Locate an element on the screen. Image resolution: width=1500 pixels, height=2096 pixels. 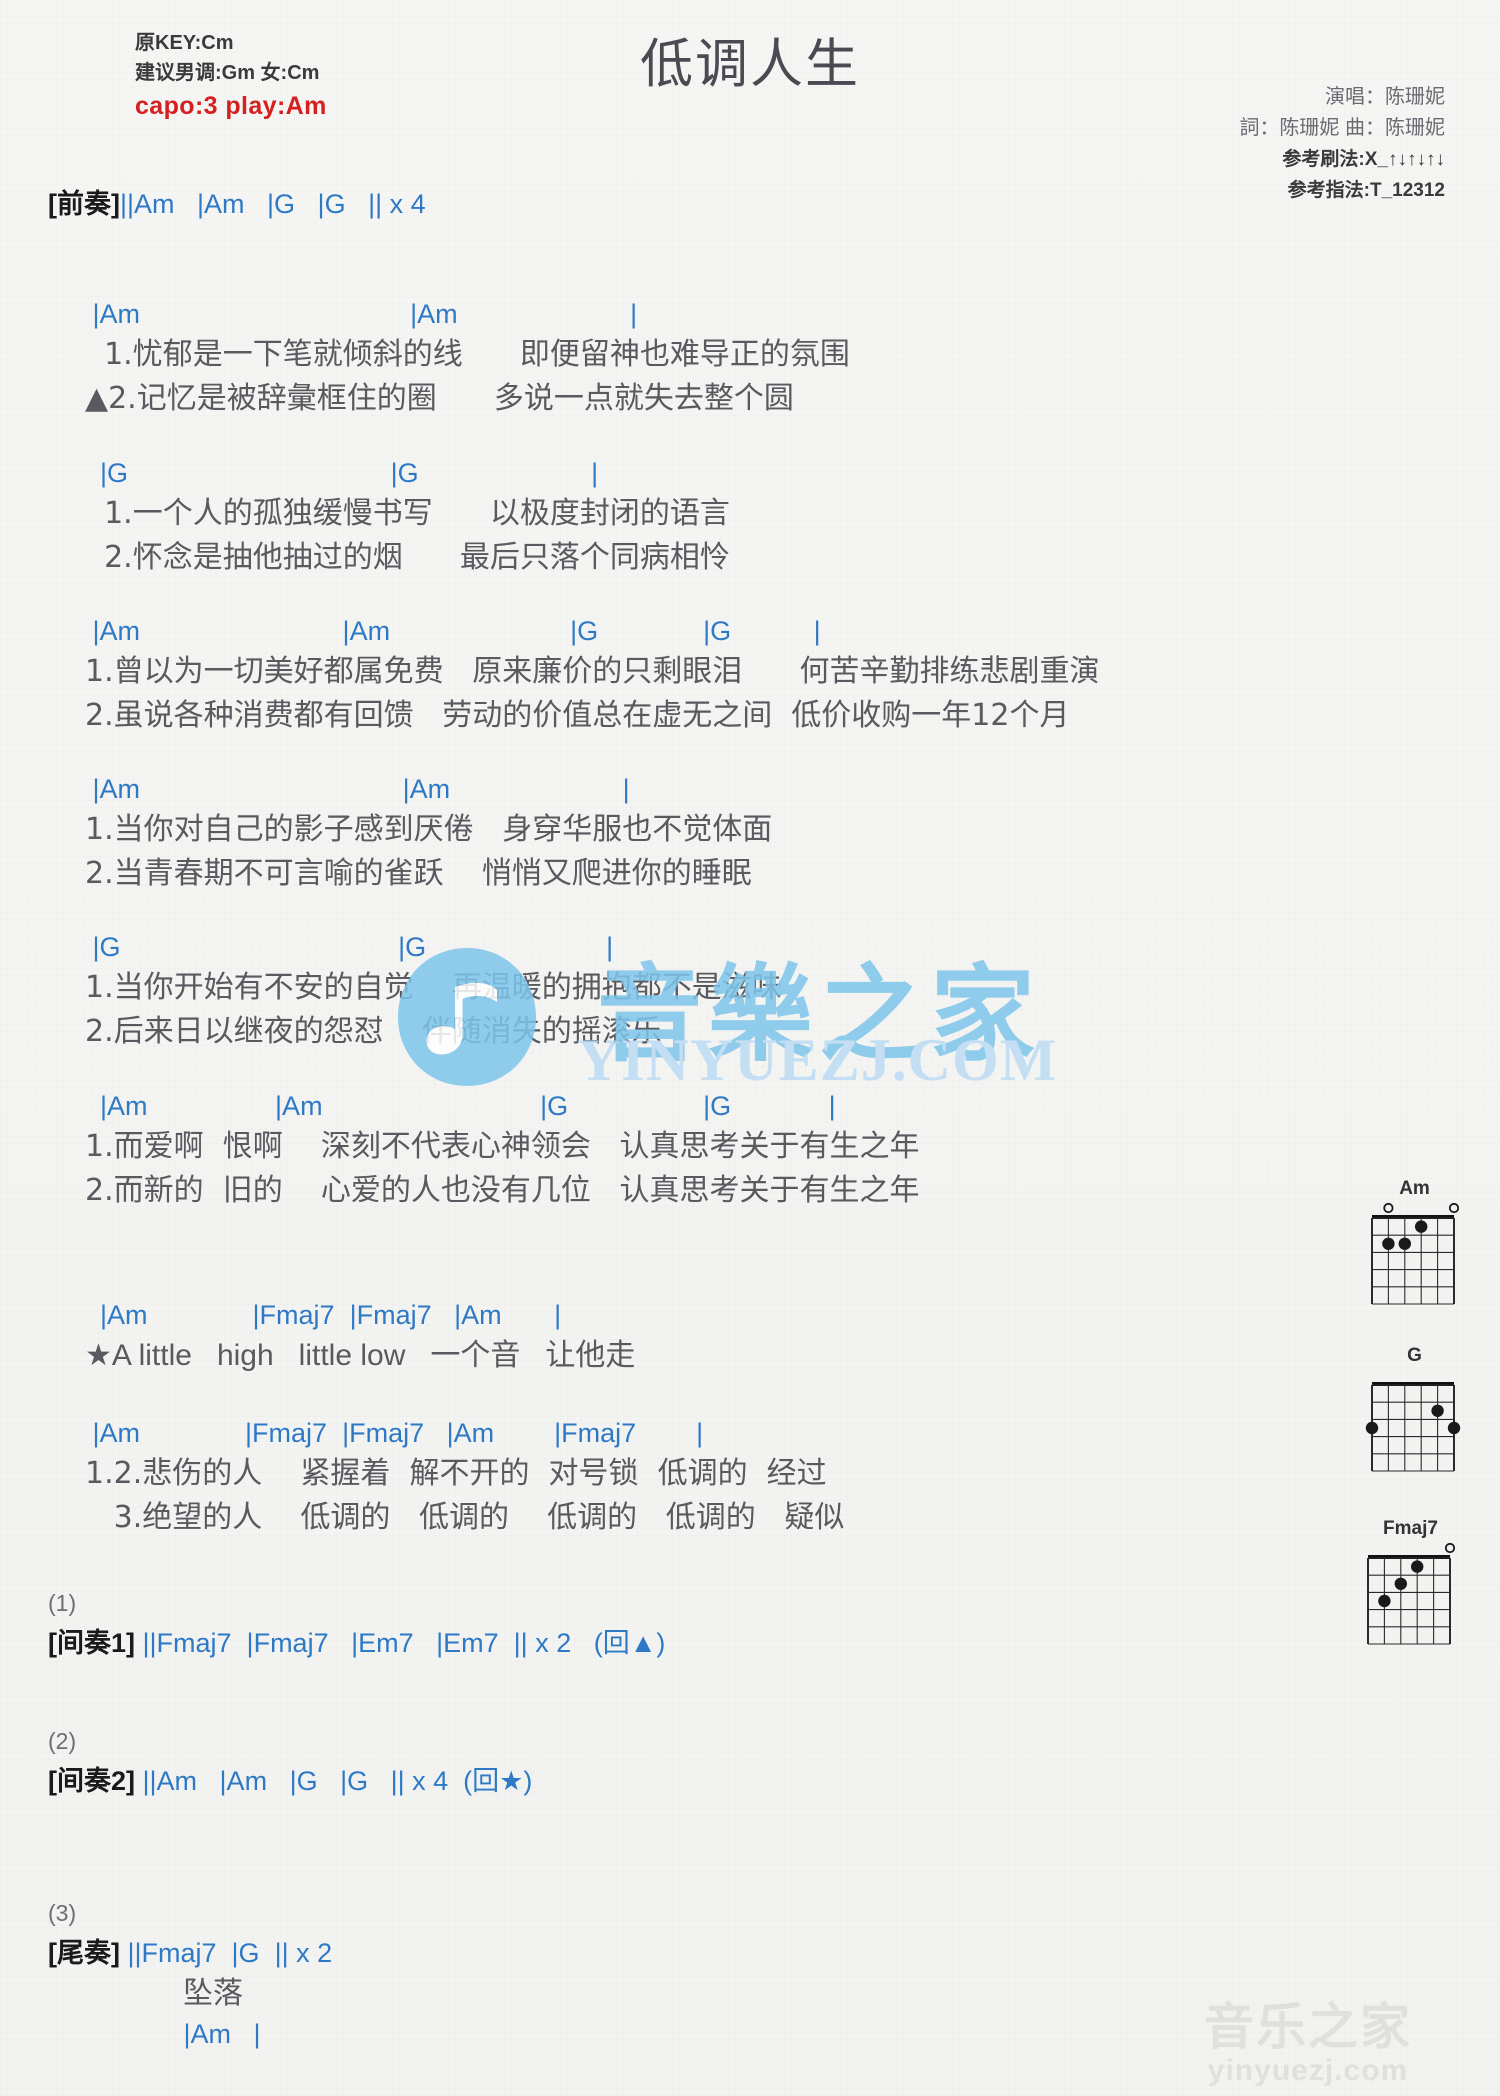
interlude-2: [间奏2] ||Am |Am |G |G || x 4 (回★) is located at coordinates (290, 1781).